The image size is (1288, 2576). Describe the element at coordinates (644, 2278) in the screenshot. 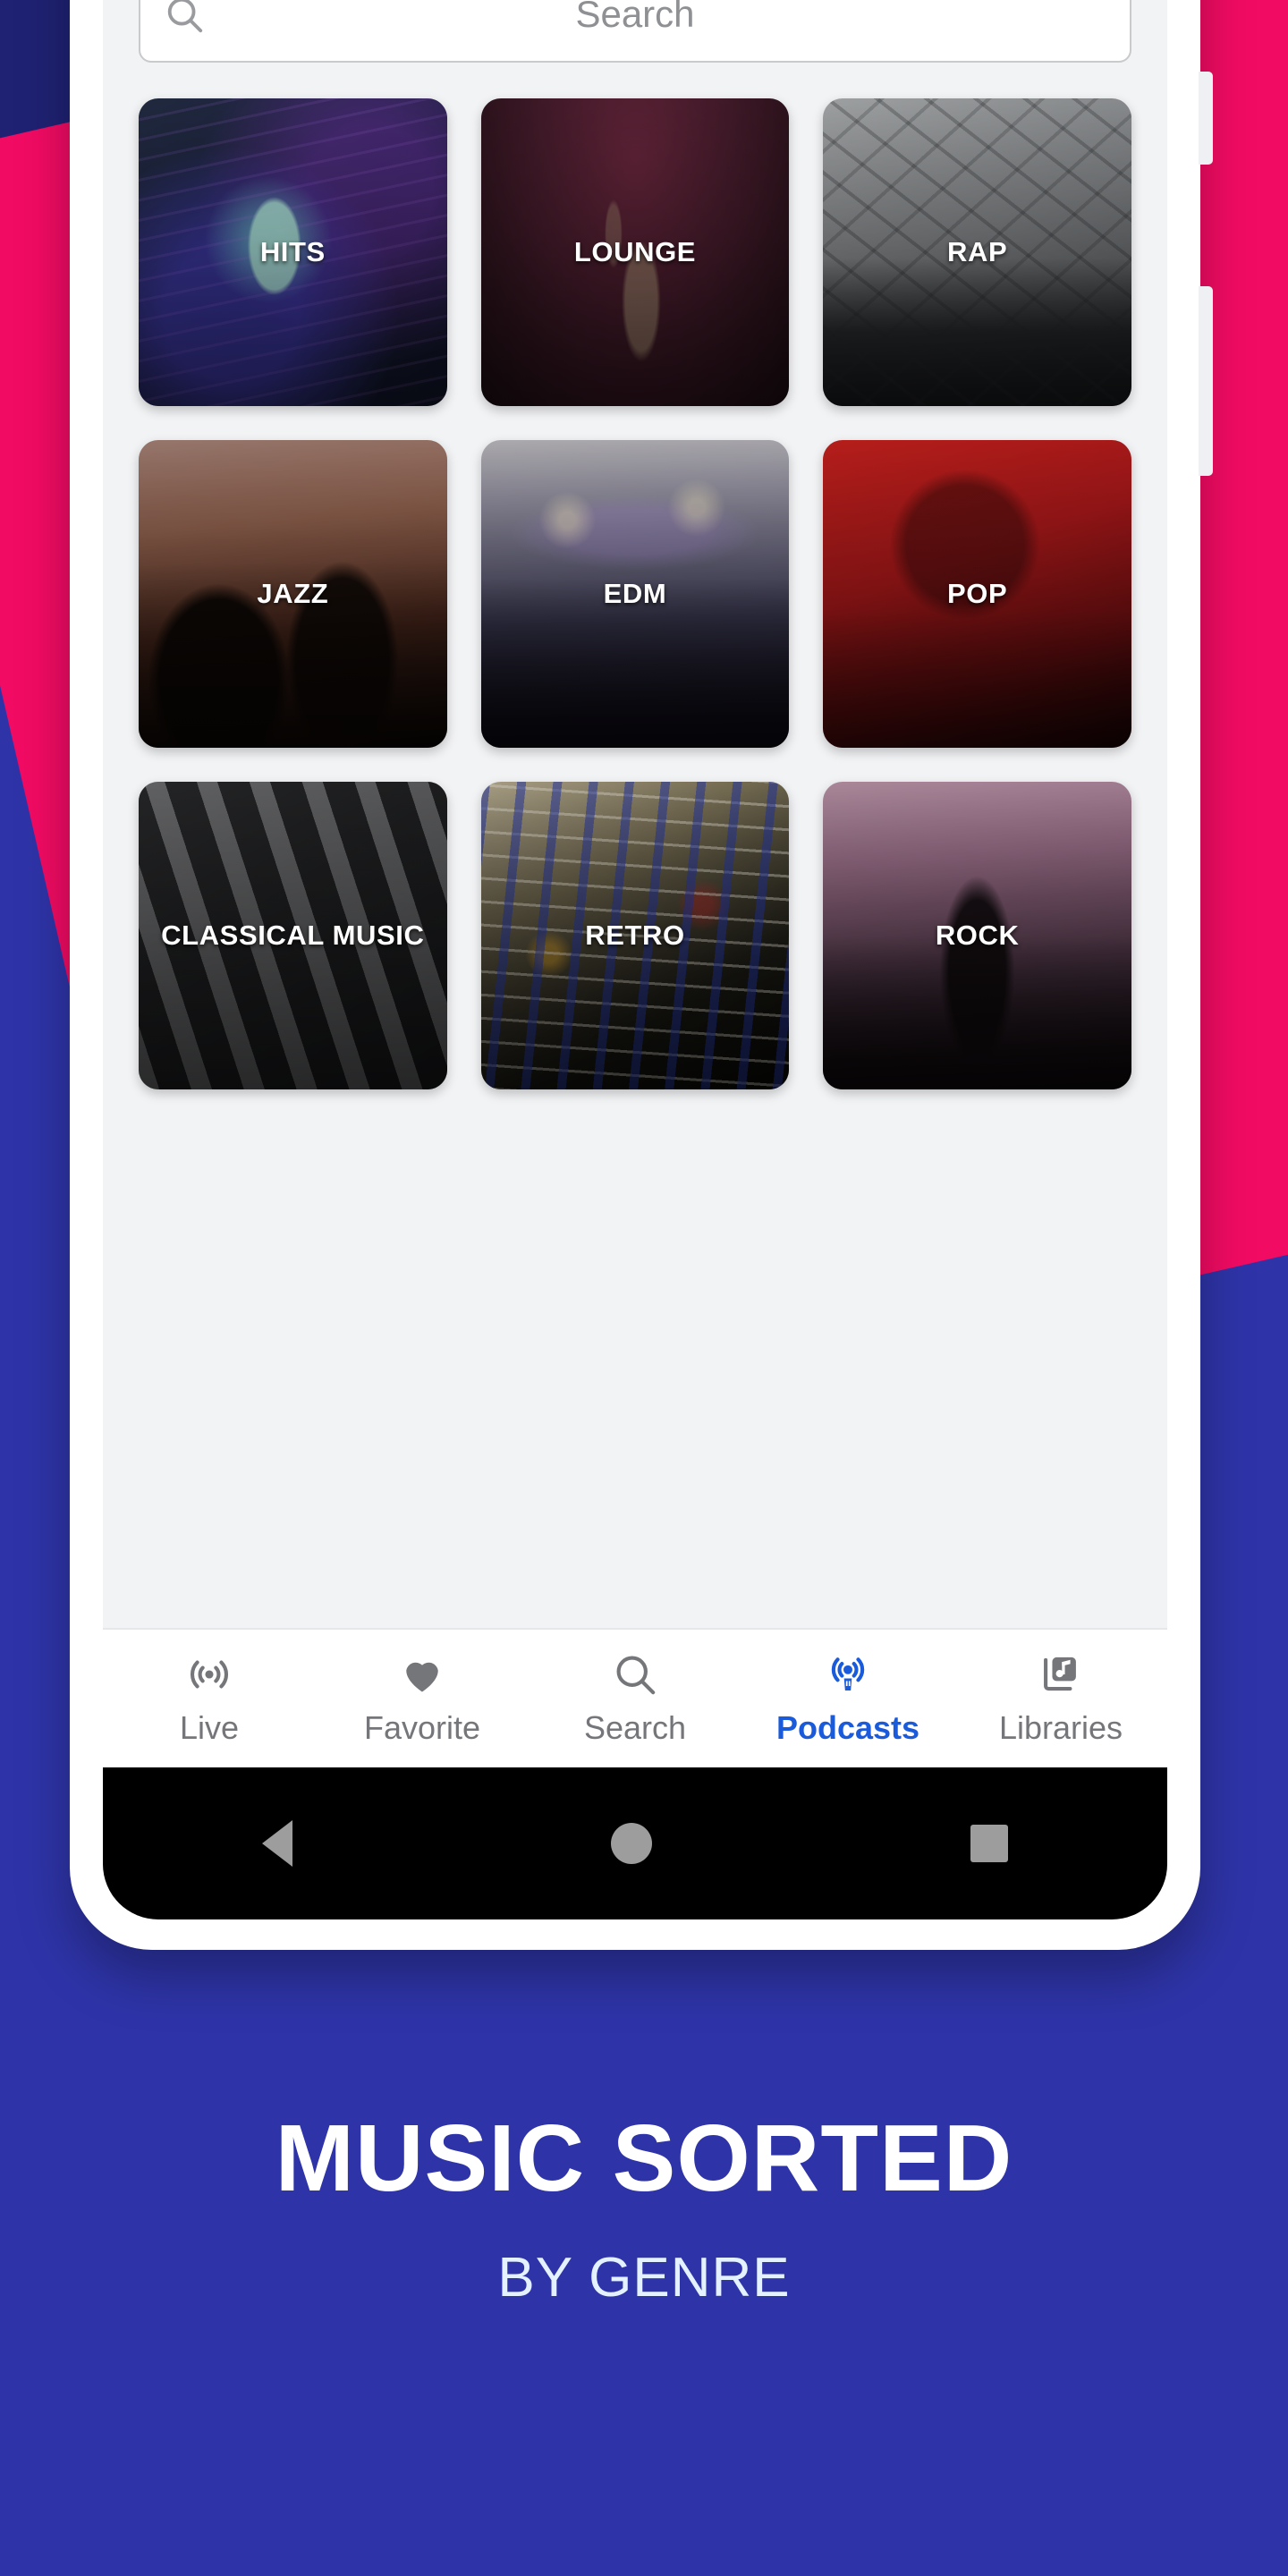

I see `promo-subheadline: BY GENRE` at that location.